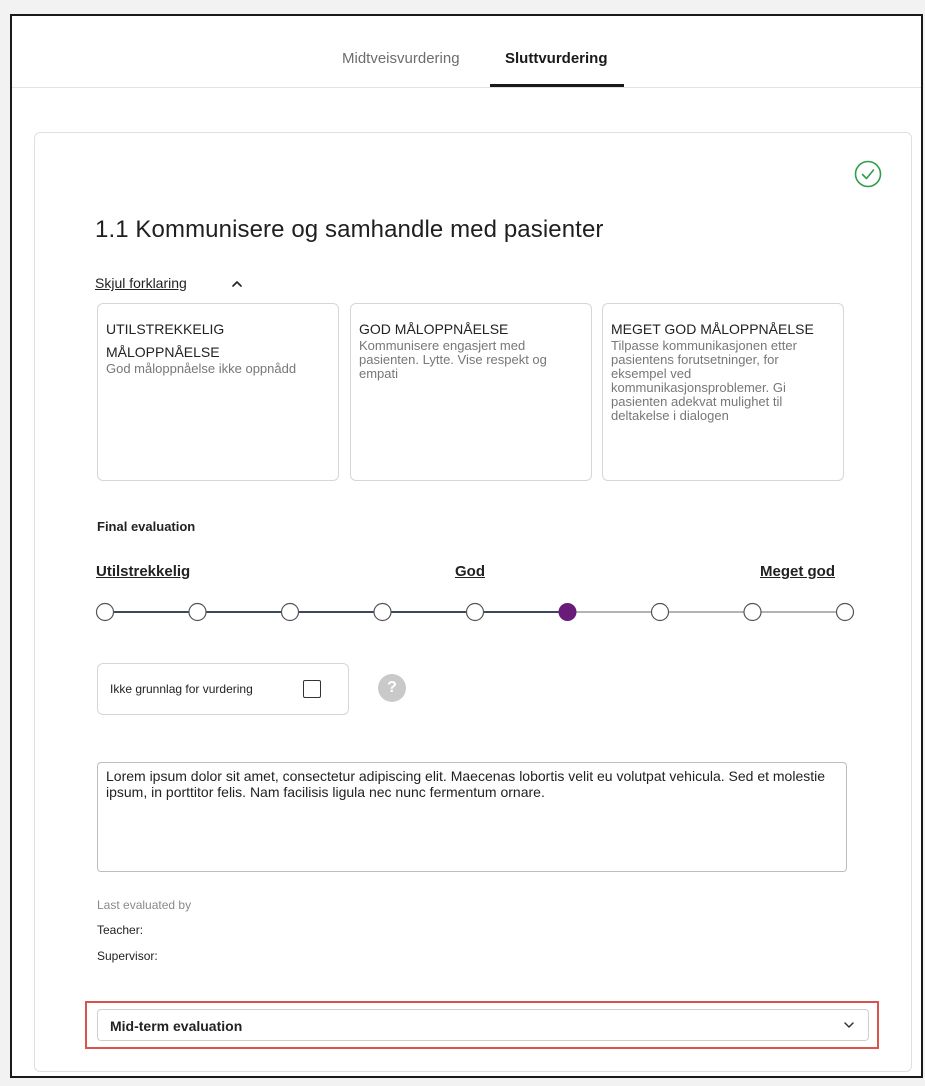 The width and height of the screenshot is (925, 1086). What do you see at coordinates (483, 1025) in the screenshot?
I see `evaluation-type-dropdown: Mid-term evaluation` at bounding box center [483, 1025].